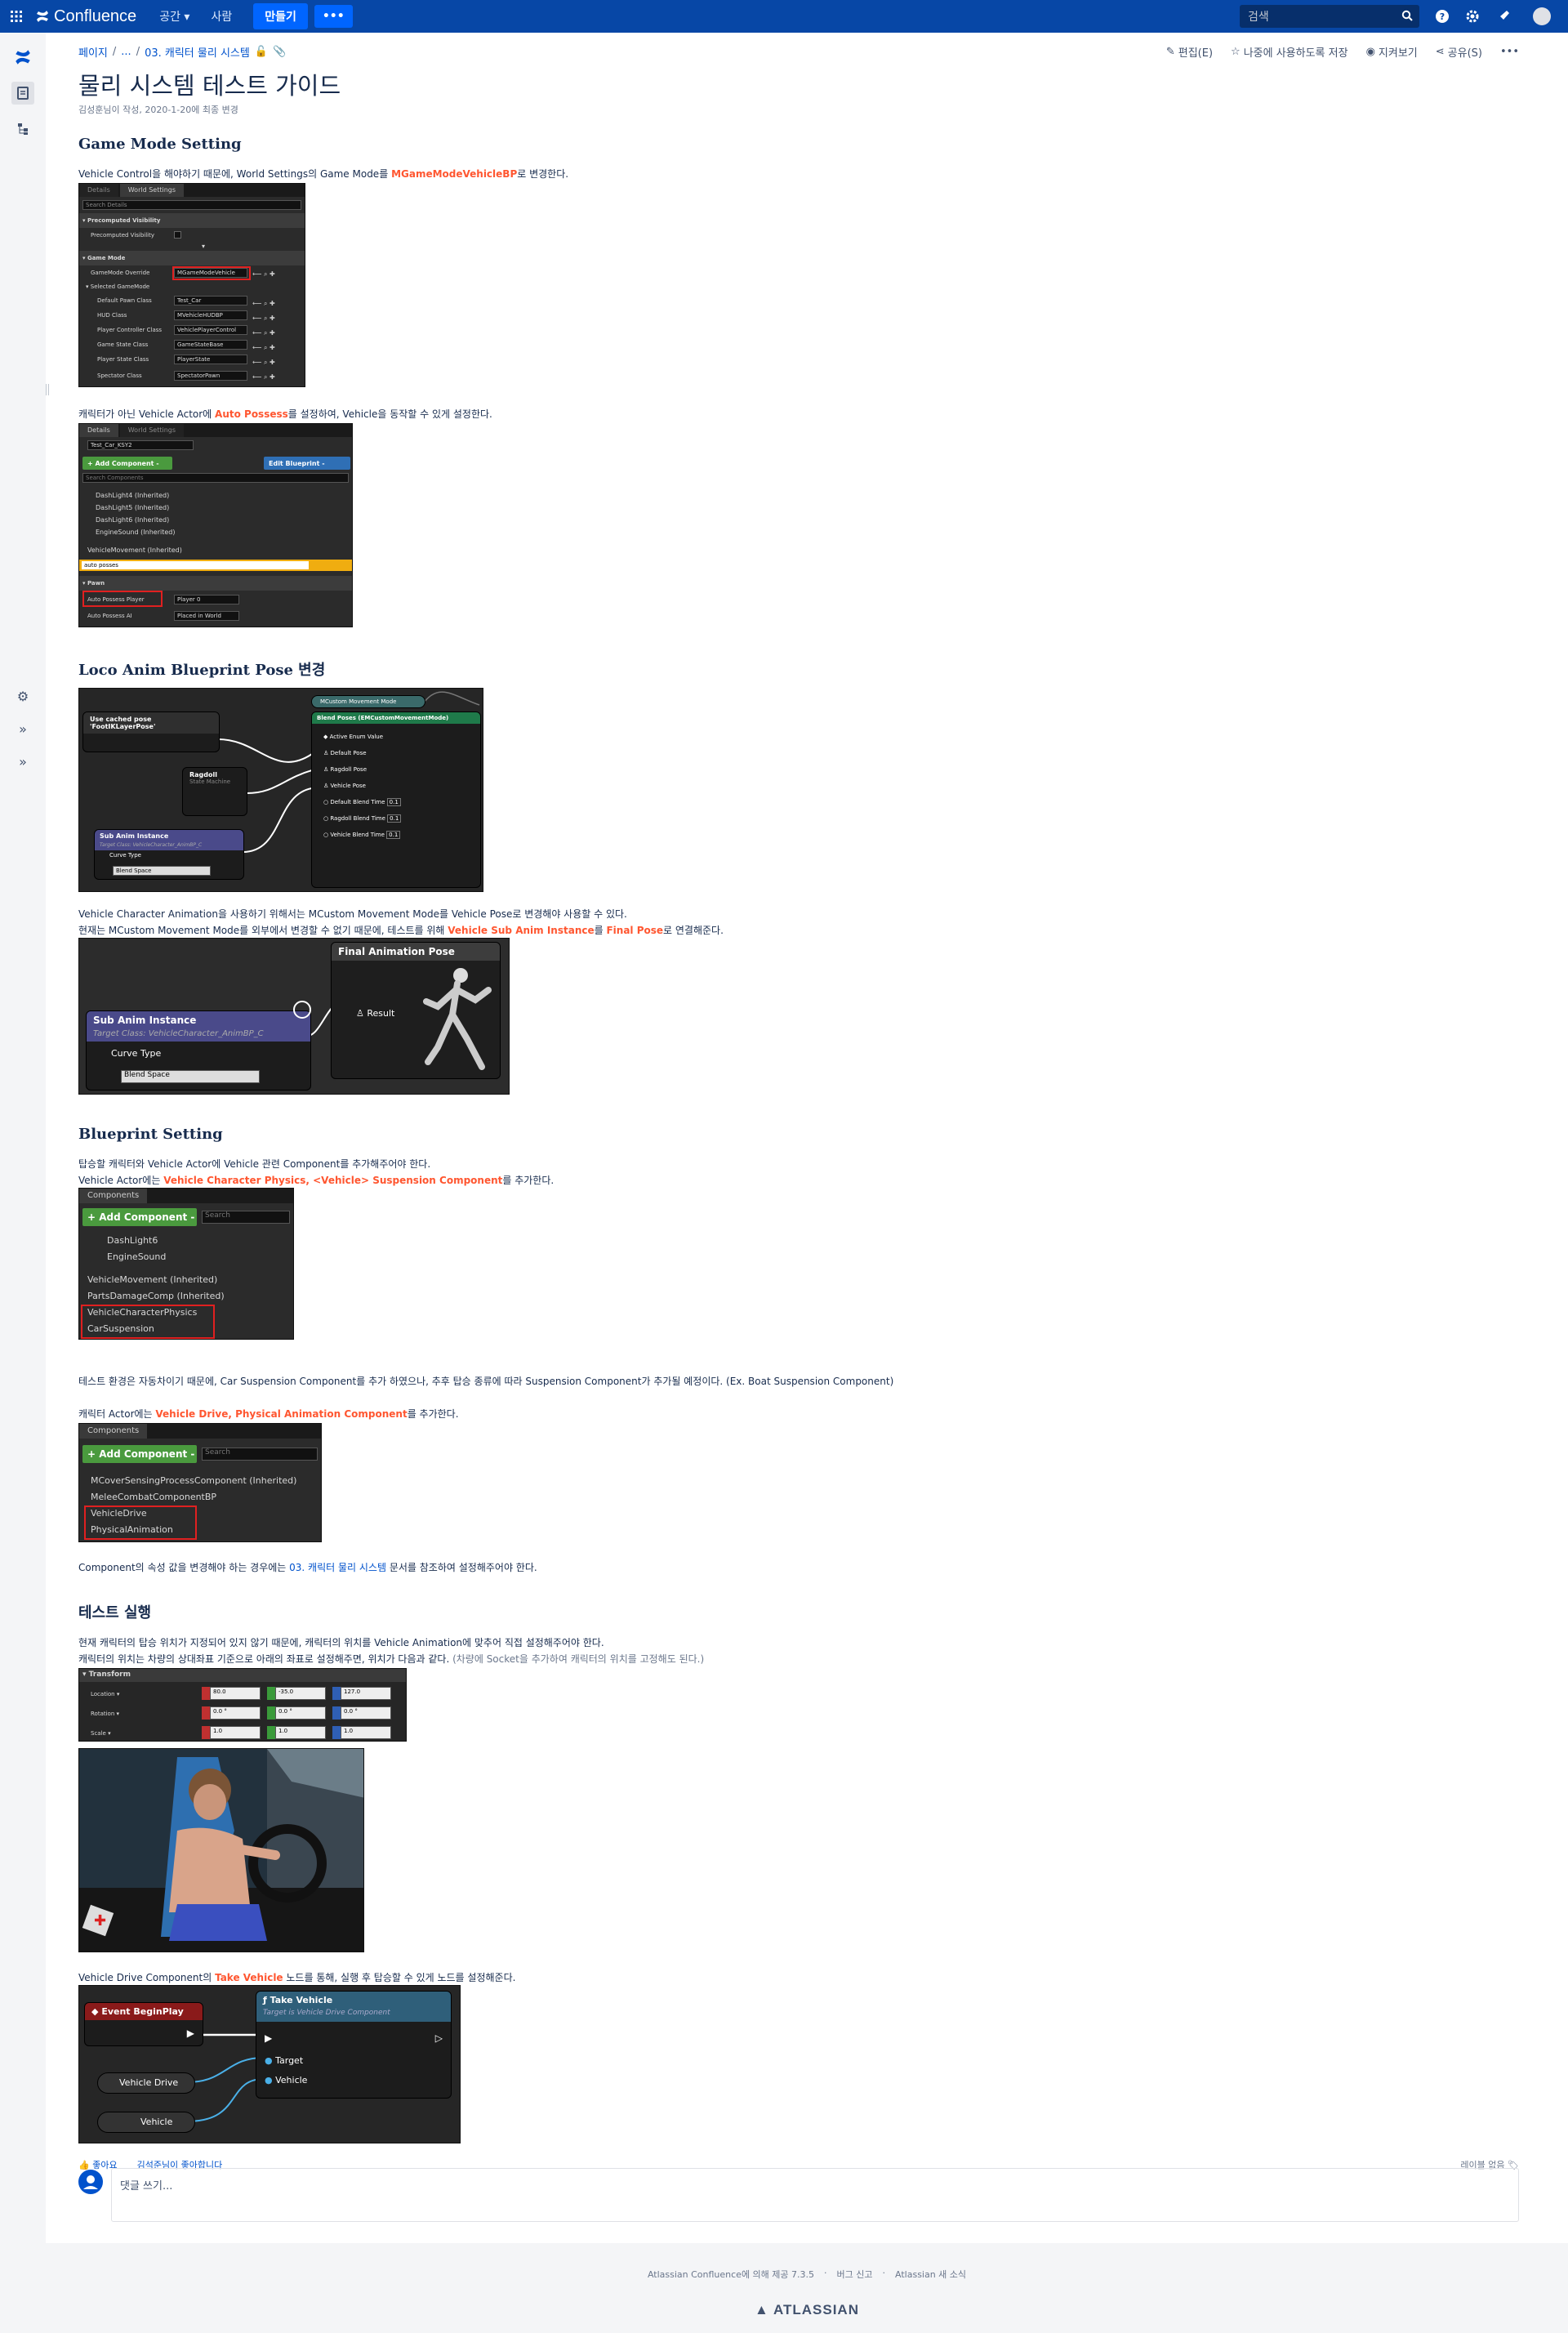 The image size is (1568, 2333). Describe the element at coordinates (206, 616) in the screenshot. I see `prop-value: Placed in World` at that location.